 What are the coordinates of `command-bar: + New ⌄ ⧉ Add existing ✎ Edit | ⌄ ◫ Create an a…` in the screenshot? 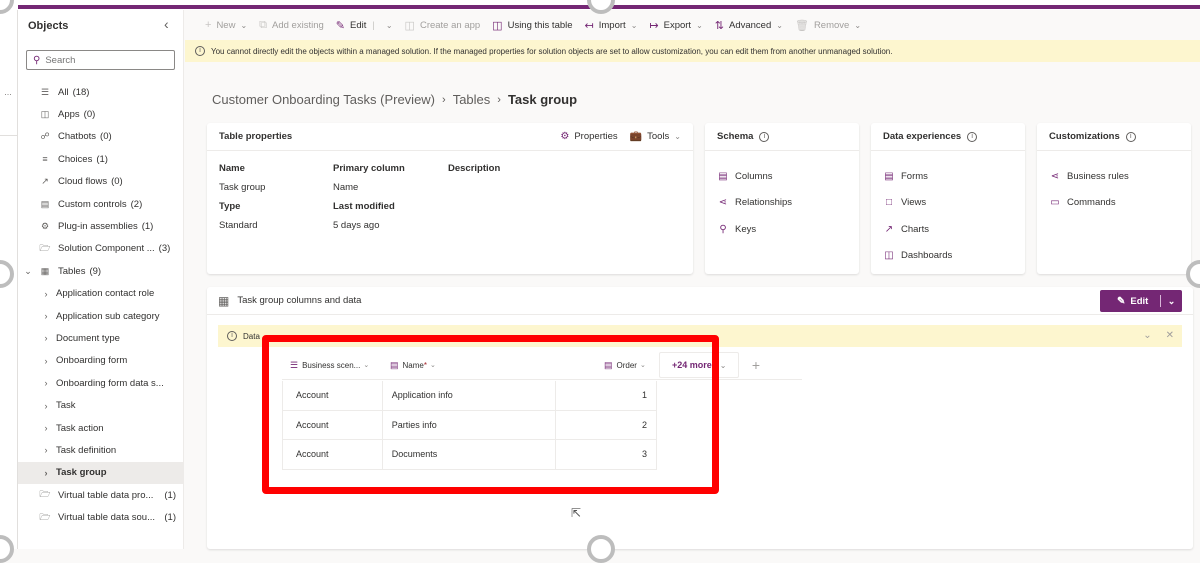 It's located at (692, 25).